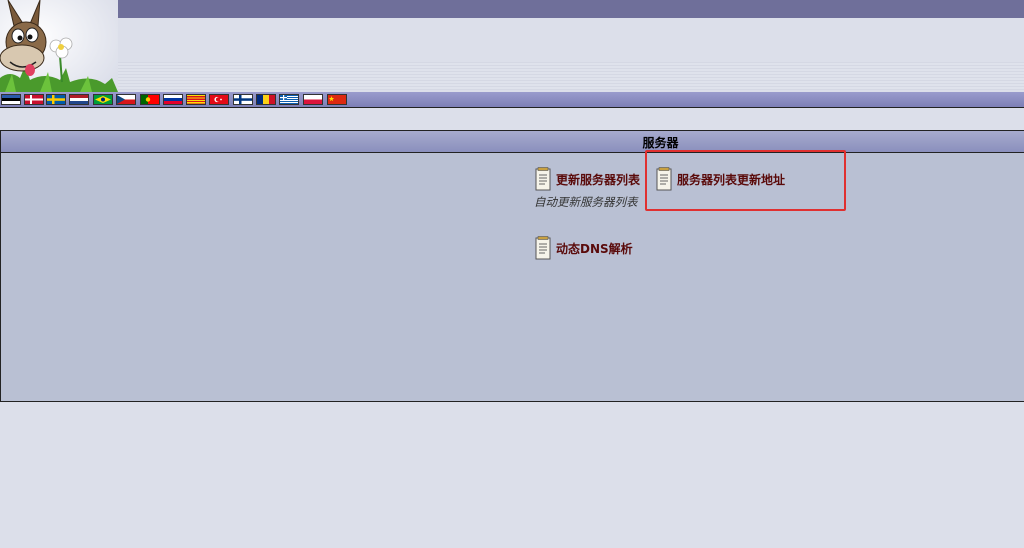 Image resolution: width=1024 pixels, height=548 pixels. What do you see at coordinates (173, 99) in the screenshot?
I see `flag-slovenia` at bounding box center [173, 99].